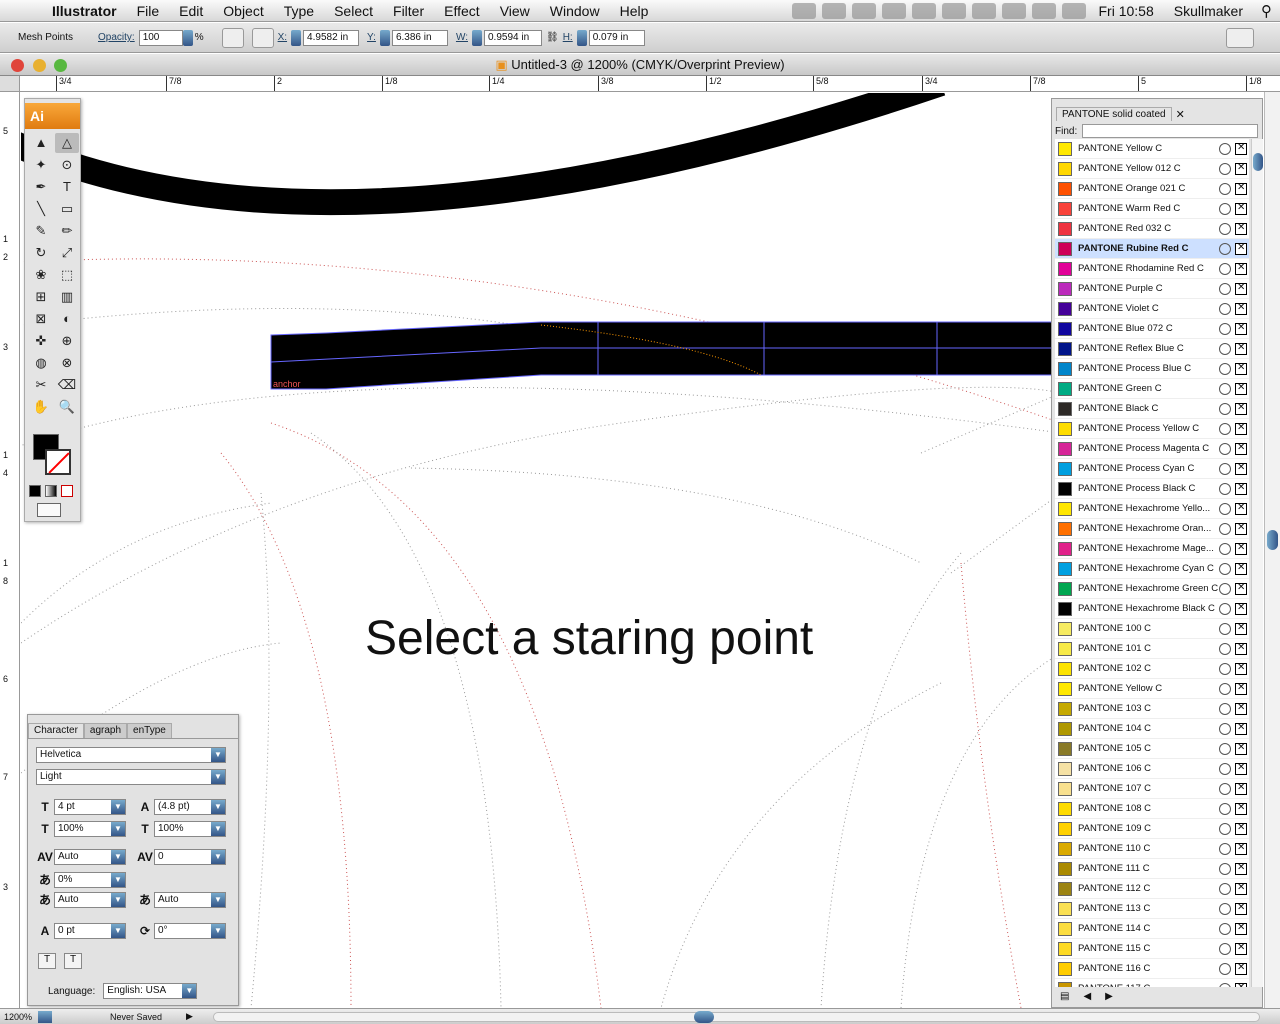 The height and width of the screenshot is (1024, 1280). What do you see at coordinates (1109, 996) in the screenshot?
I see `next-library-icon: ▶` at bounding box center [1109, 996].